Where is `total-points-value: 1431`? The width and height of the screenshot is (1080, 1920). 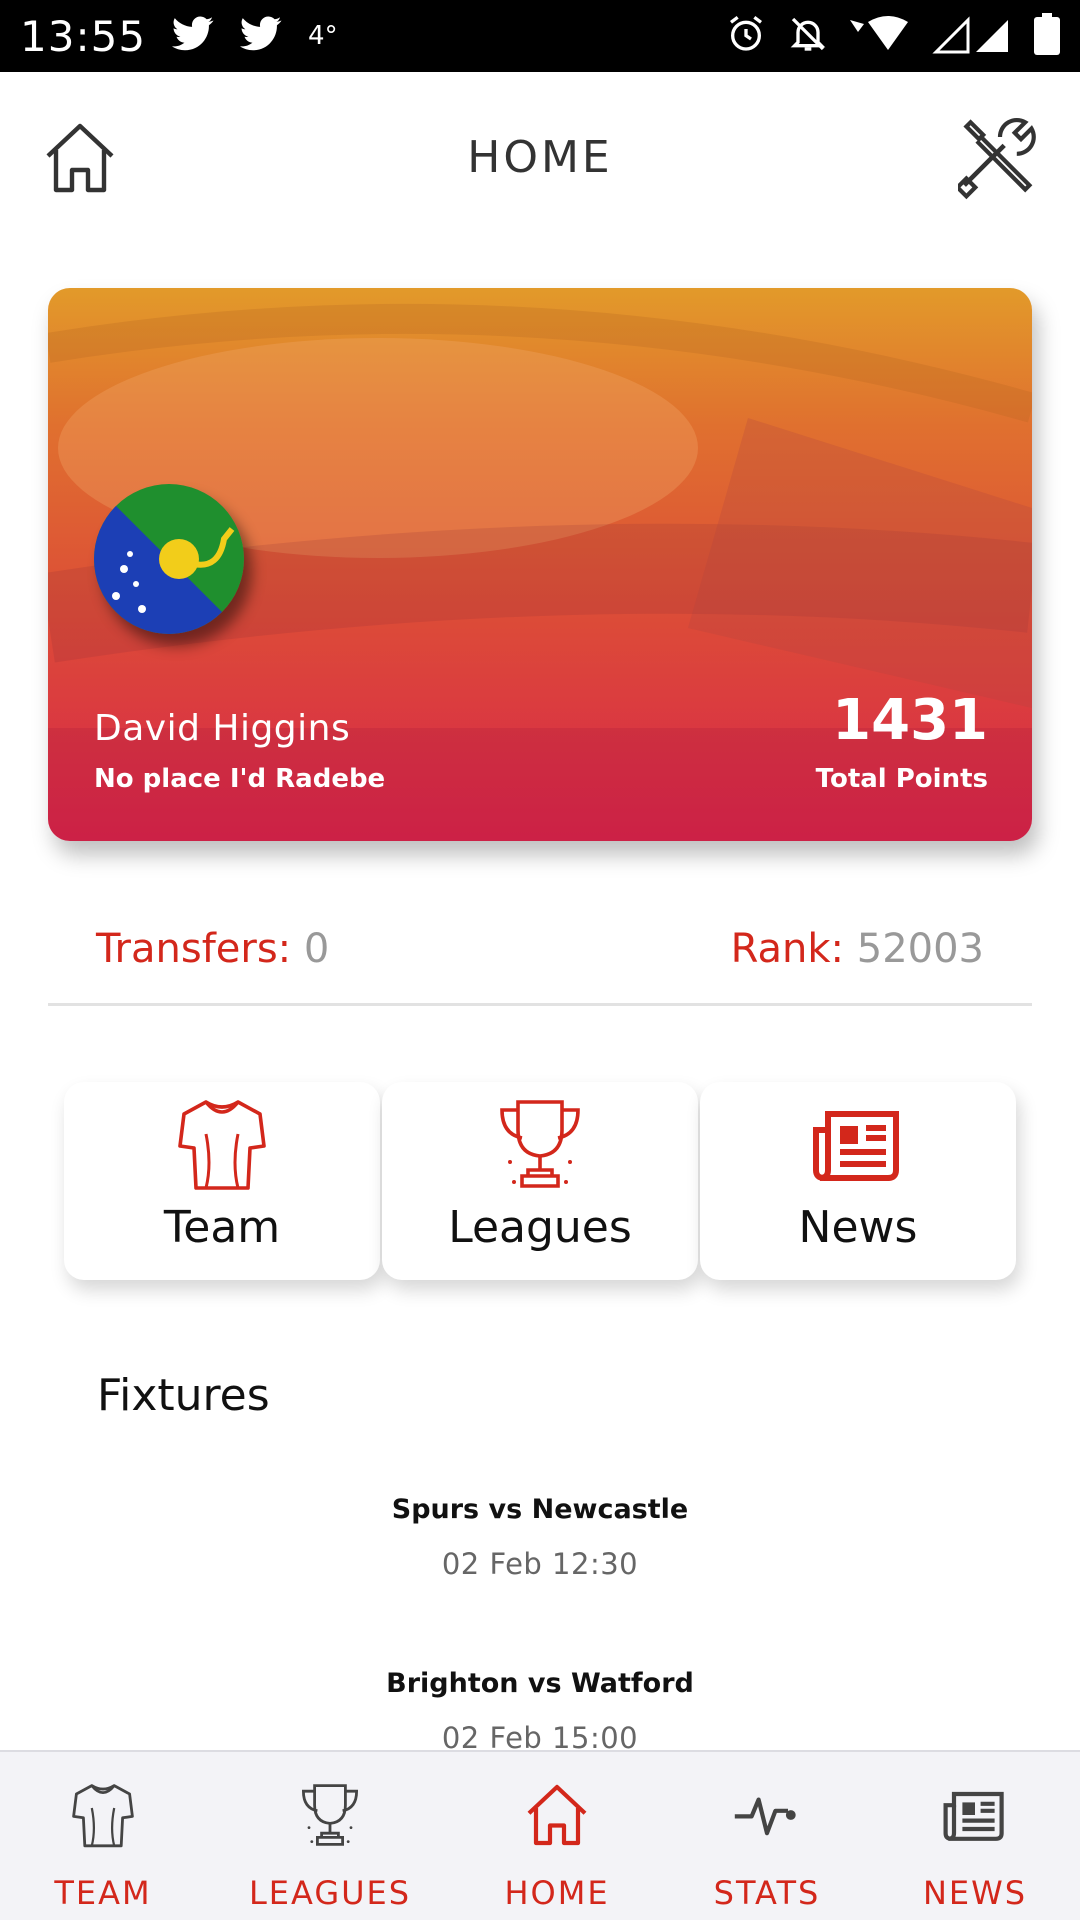 total-points-value: 1431 is located at coordinates (910, 720).